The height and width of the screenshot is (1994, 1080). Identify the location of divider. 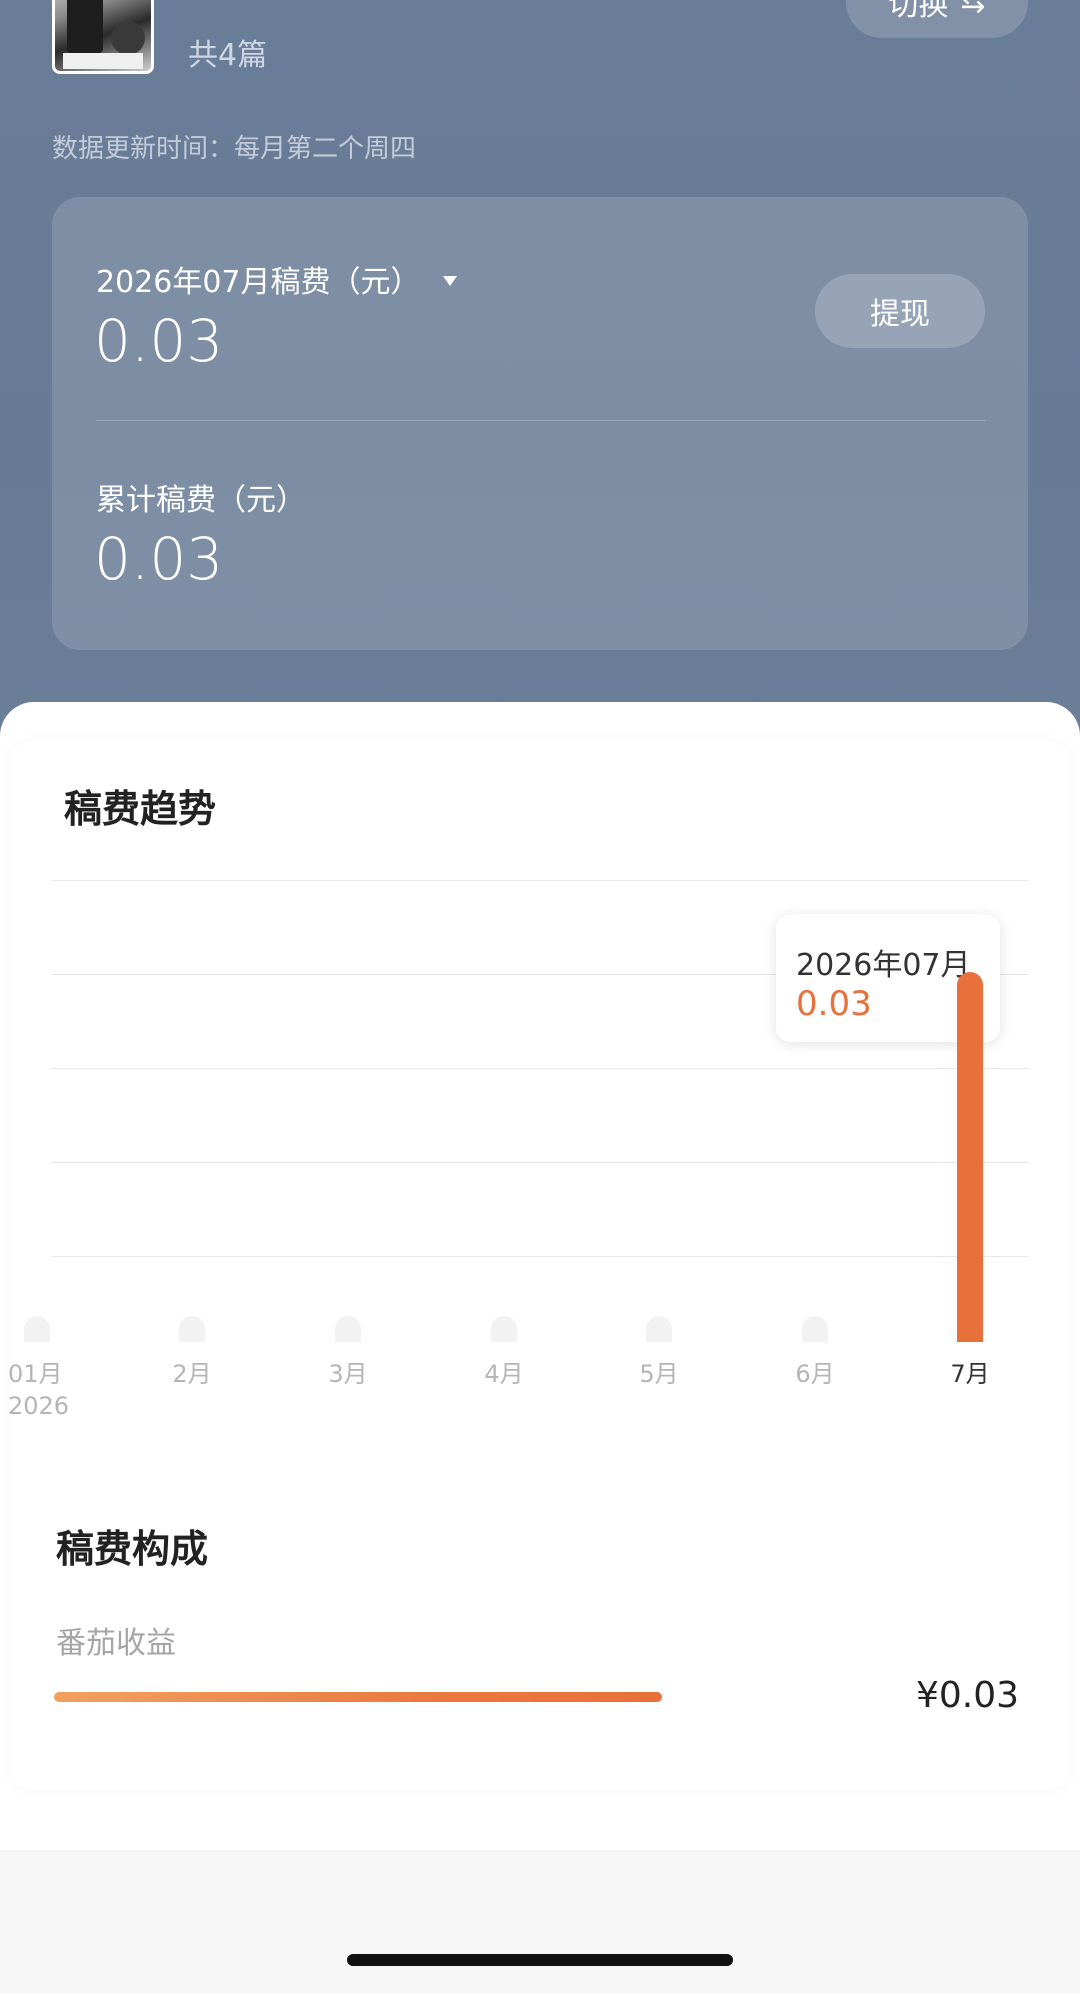
(541, 420).